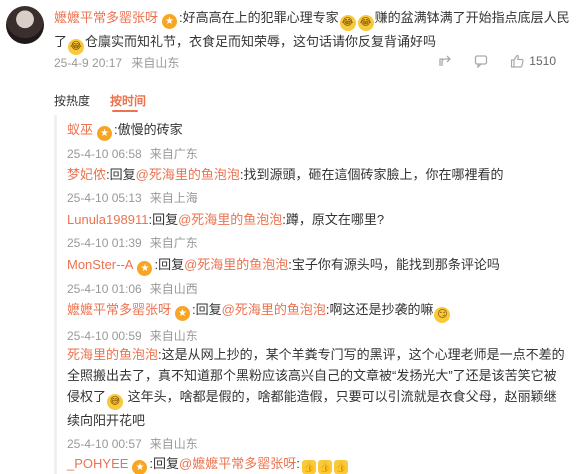  What do you see at coordinates (298, 463) in the screenshot?
I see `reply-text: :` at bounding box center [298, 463].